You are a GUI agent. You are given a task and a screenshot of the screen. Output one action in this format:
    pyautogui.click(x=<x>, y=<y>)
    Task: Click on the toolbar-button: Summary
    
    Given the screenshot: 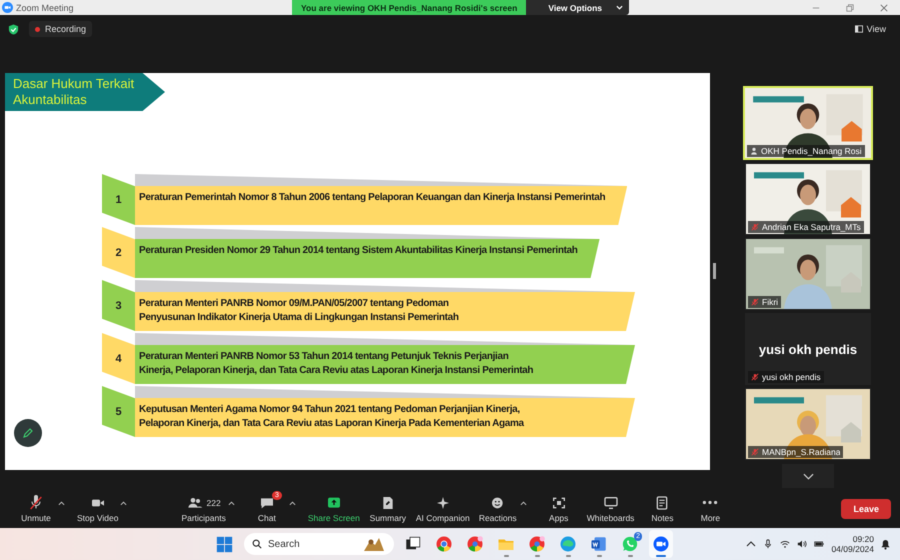 What is the action you would take?
    pyautogui.click(x=388, y=509)
    